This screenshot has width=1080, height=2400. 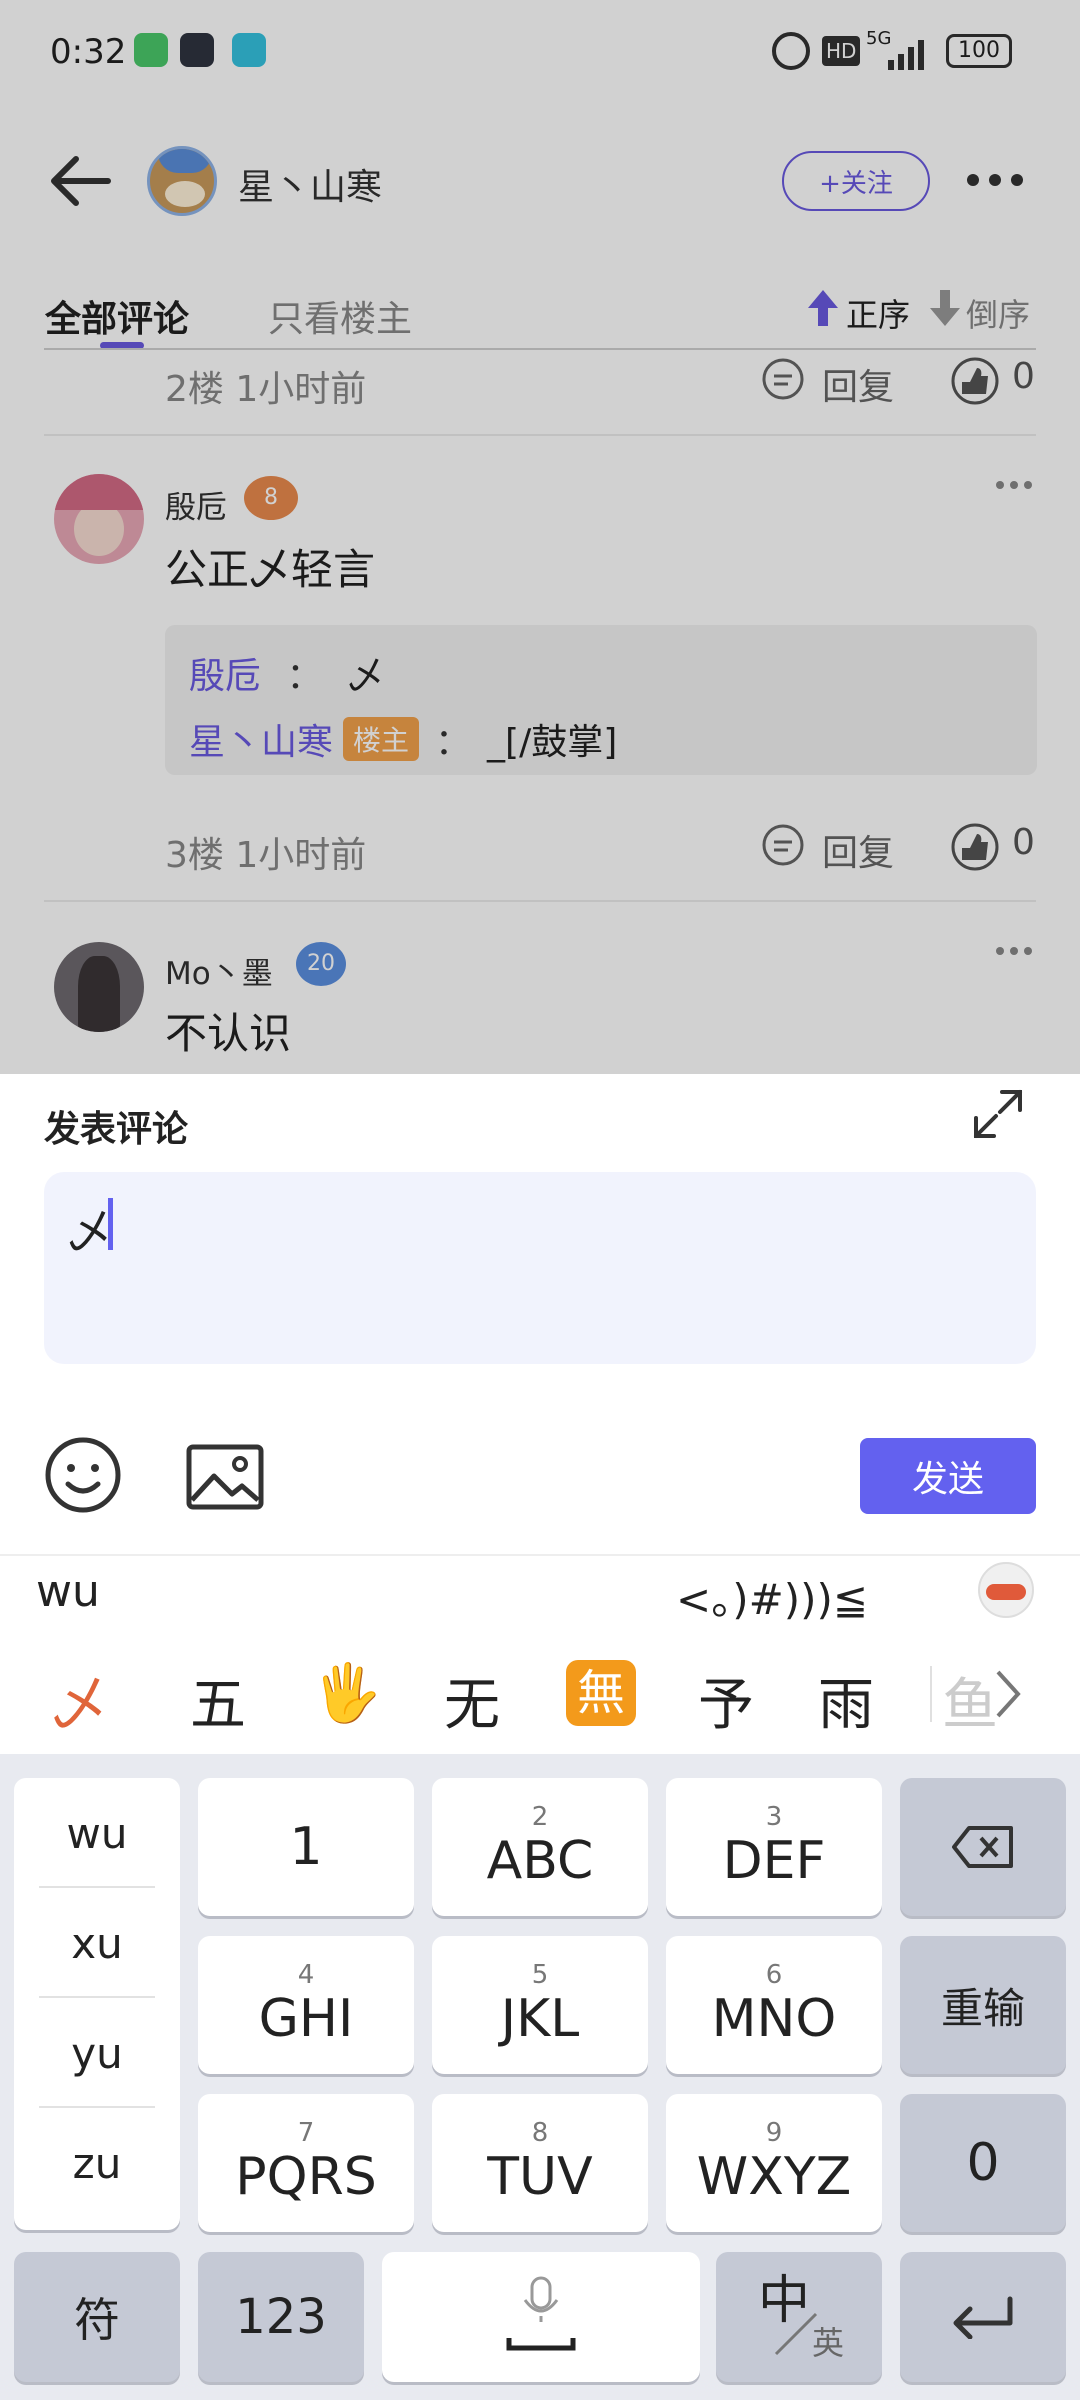 What do you see at coordinates (80, 1700) in the screenshot?
I see `candidate: 乄` at bounding box center [80, 1700].